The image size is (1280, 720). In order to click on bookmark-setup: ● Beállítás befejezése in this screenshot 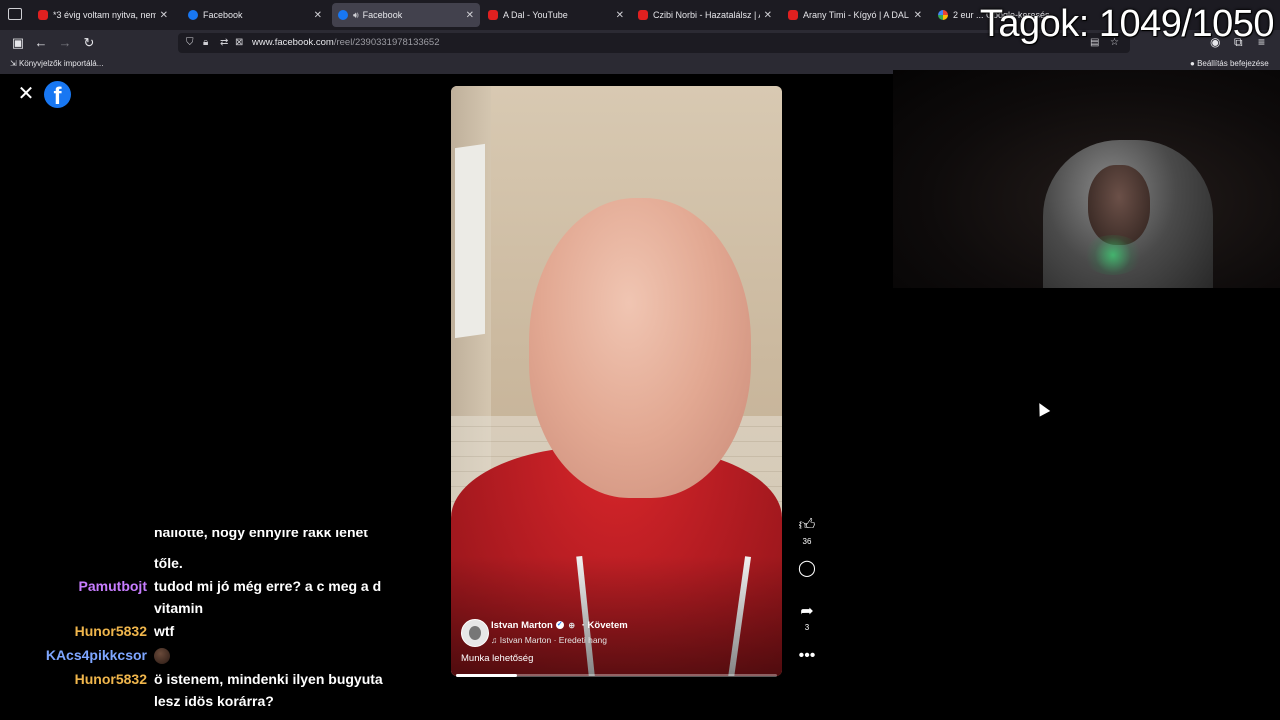, I will do `click(1229, 63)`.